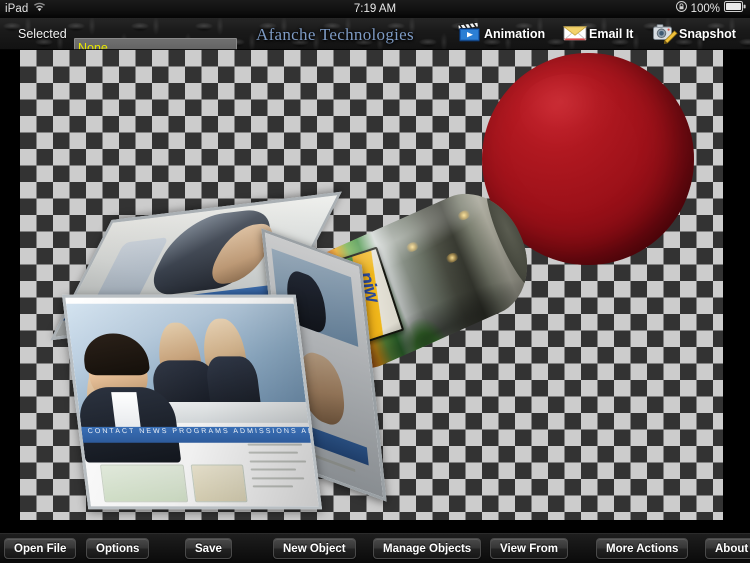 This screenshot has width=750, height=563. I want to click on battery-full-icon, so click(735, 9).